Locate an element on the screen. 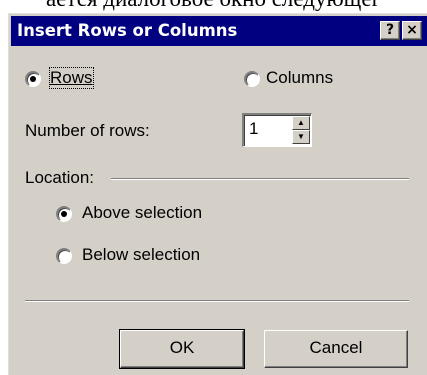 The height and width of the screenshot is (375, 427). above-selection-radio-dot is located at coordinates (64, 214).